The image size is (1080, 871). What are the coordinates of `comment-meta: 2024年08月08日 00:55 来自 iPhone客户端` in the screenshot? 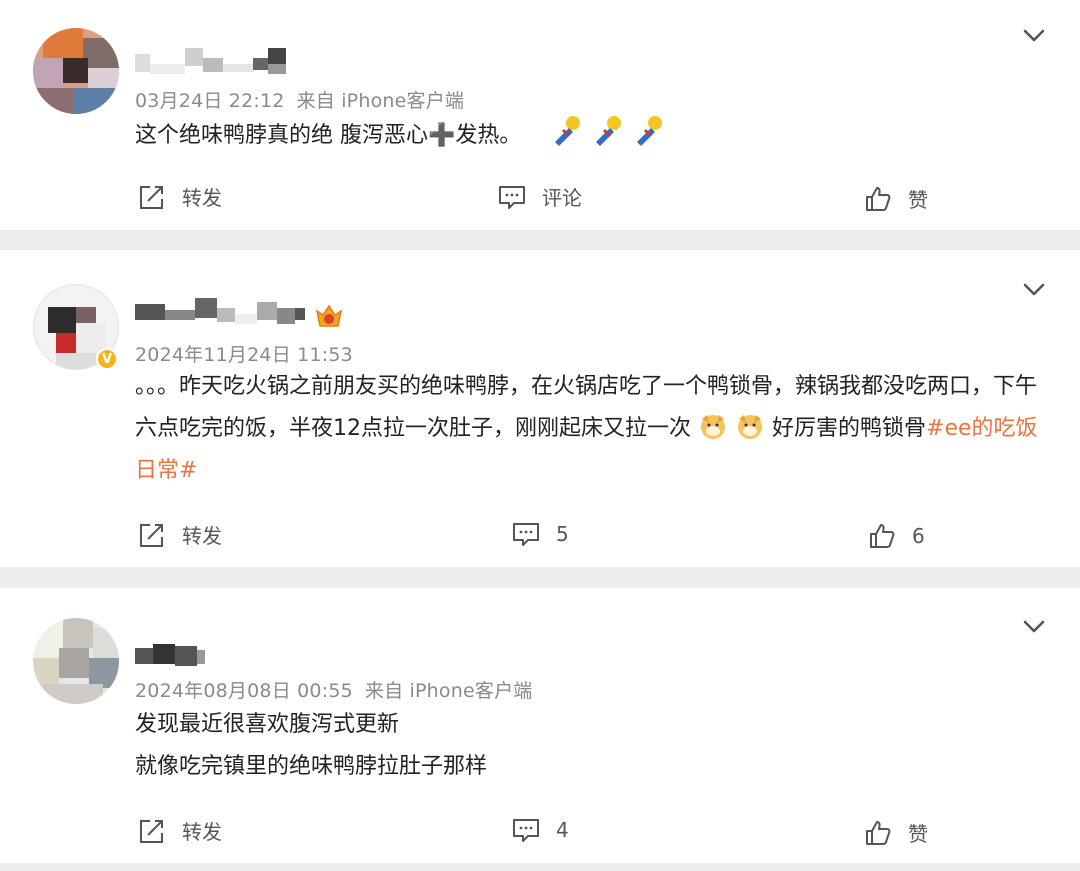 It's located at (333, 689).